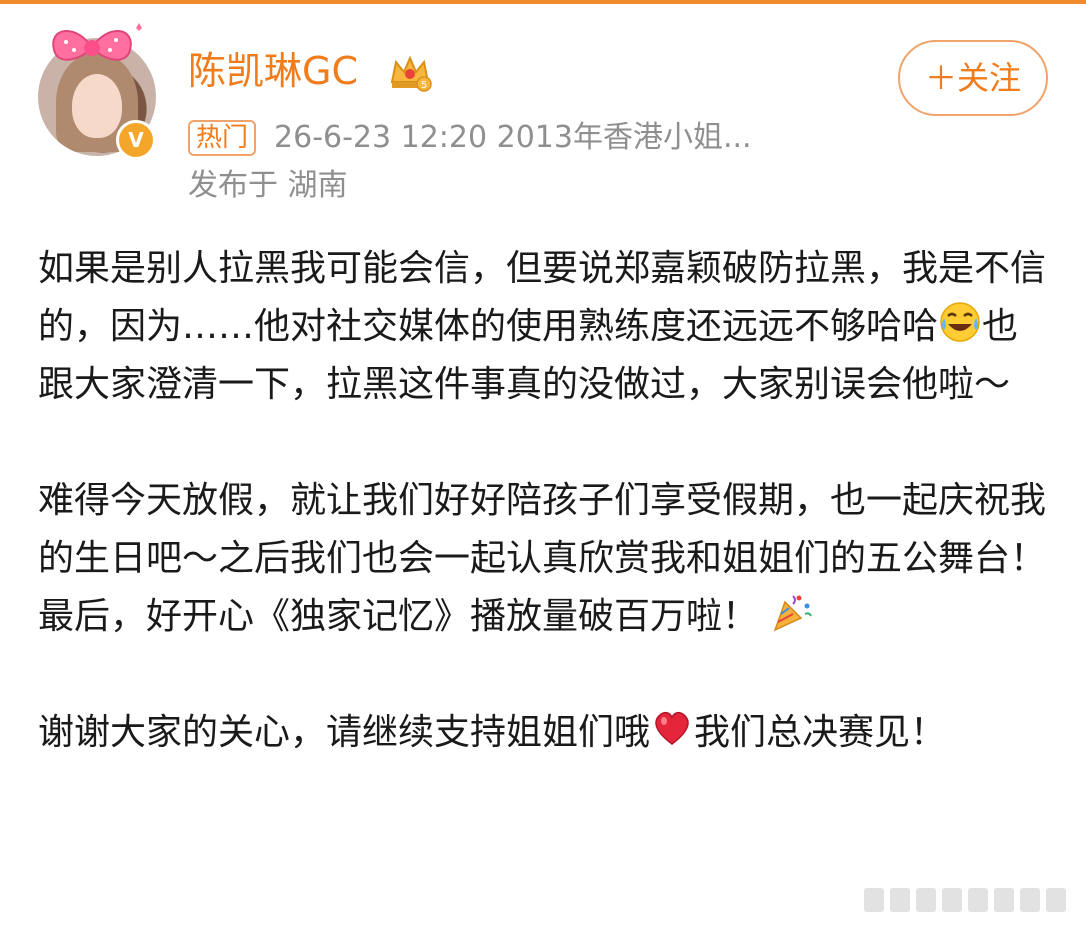  What do you see at coordinates (136, 140) in the screenshot?
I see `verified-badge-icon: V` at bounding box center [136, 140].